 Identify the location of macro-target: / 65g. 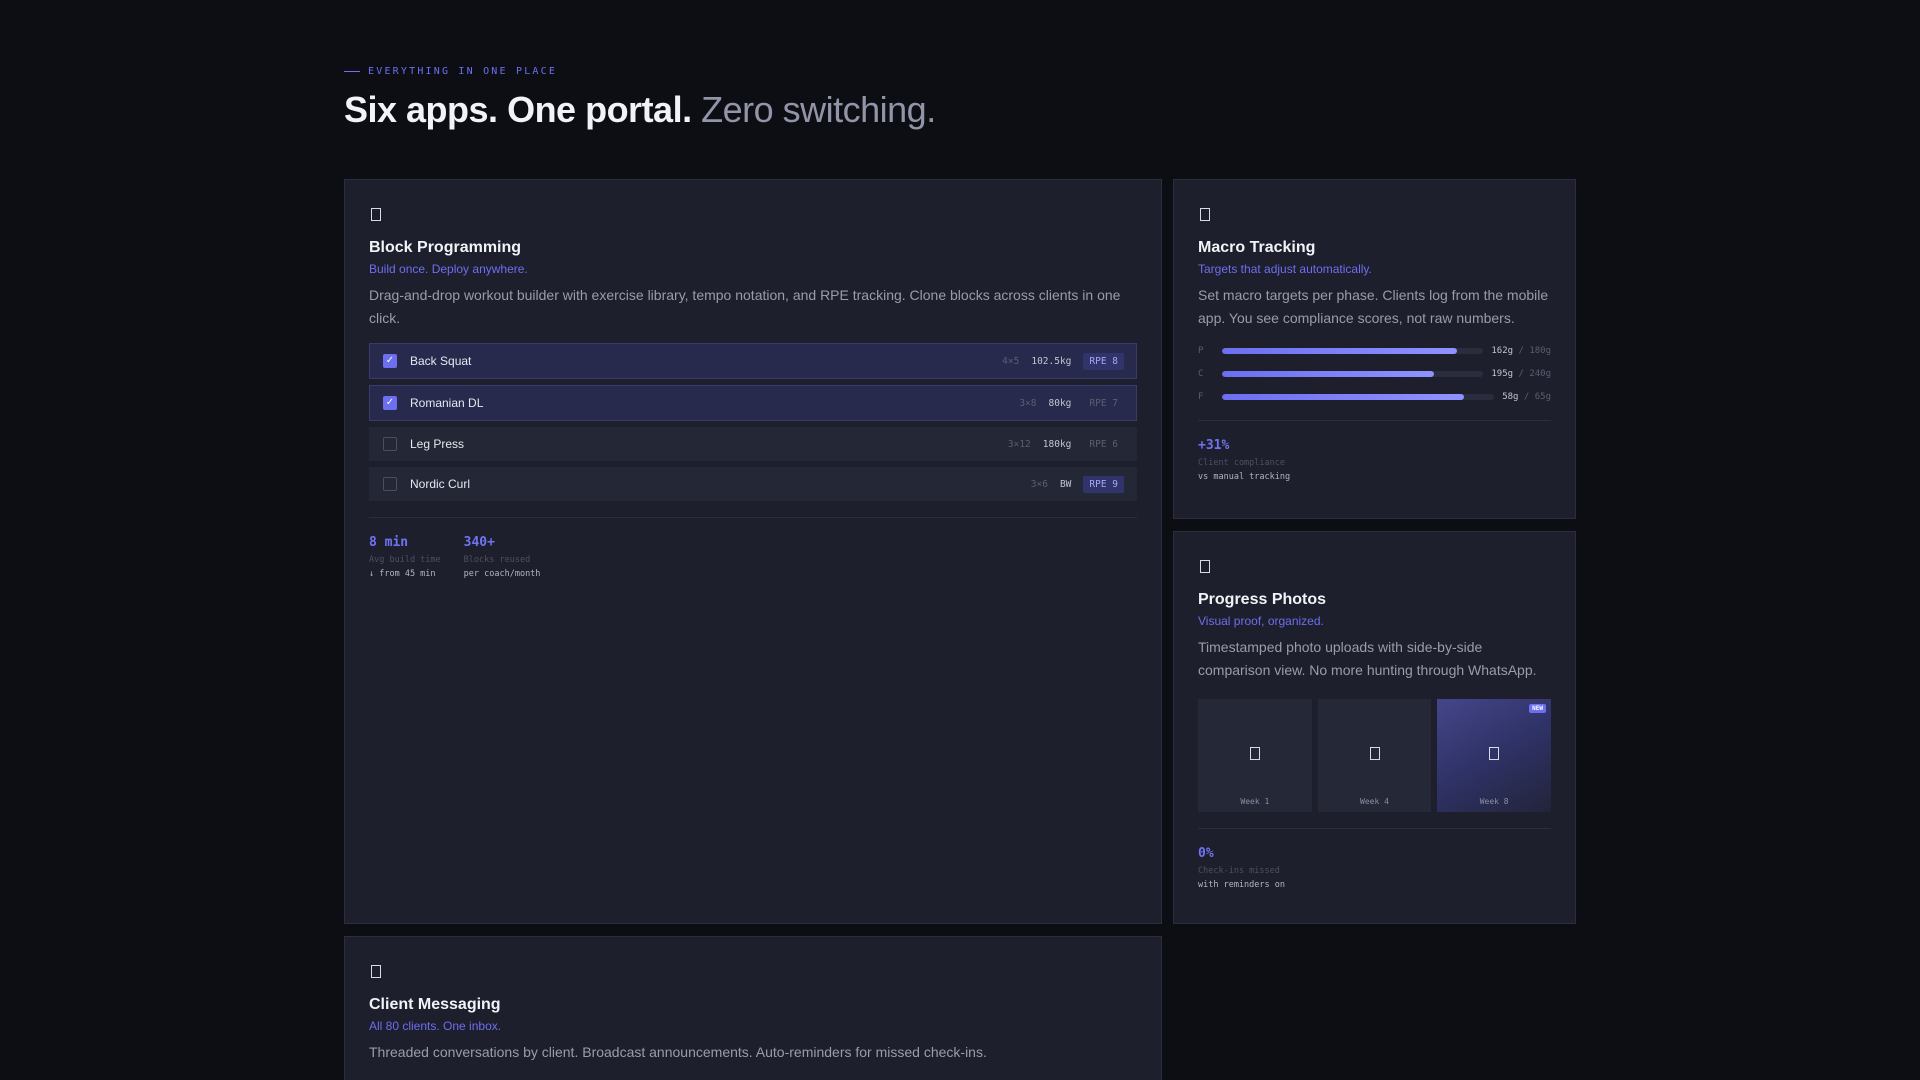
(1537, 397).